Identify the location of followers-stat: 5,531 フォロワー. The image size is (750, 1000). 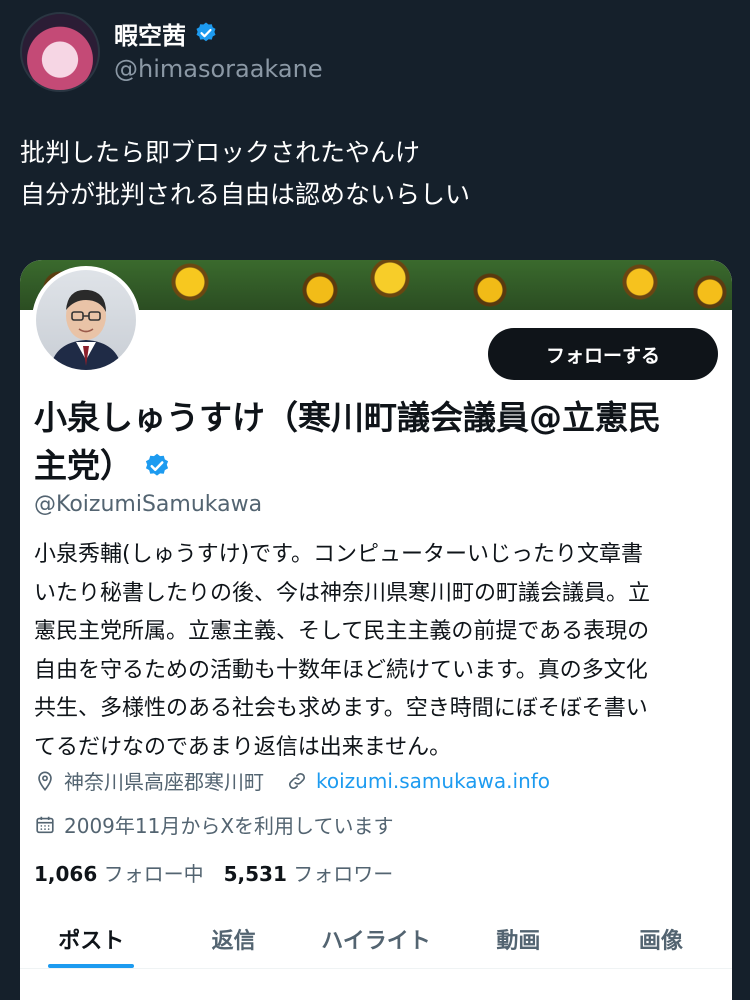
(309, 872).